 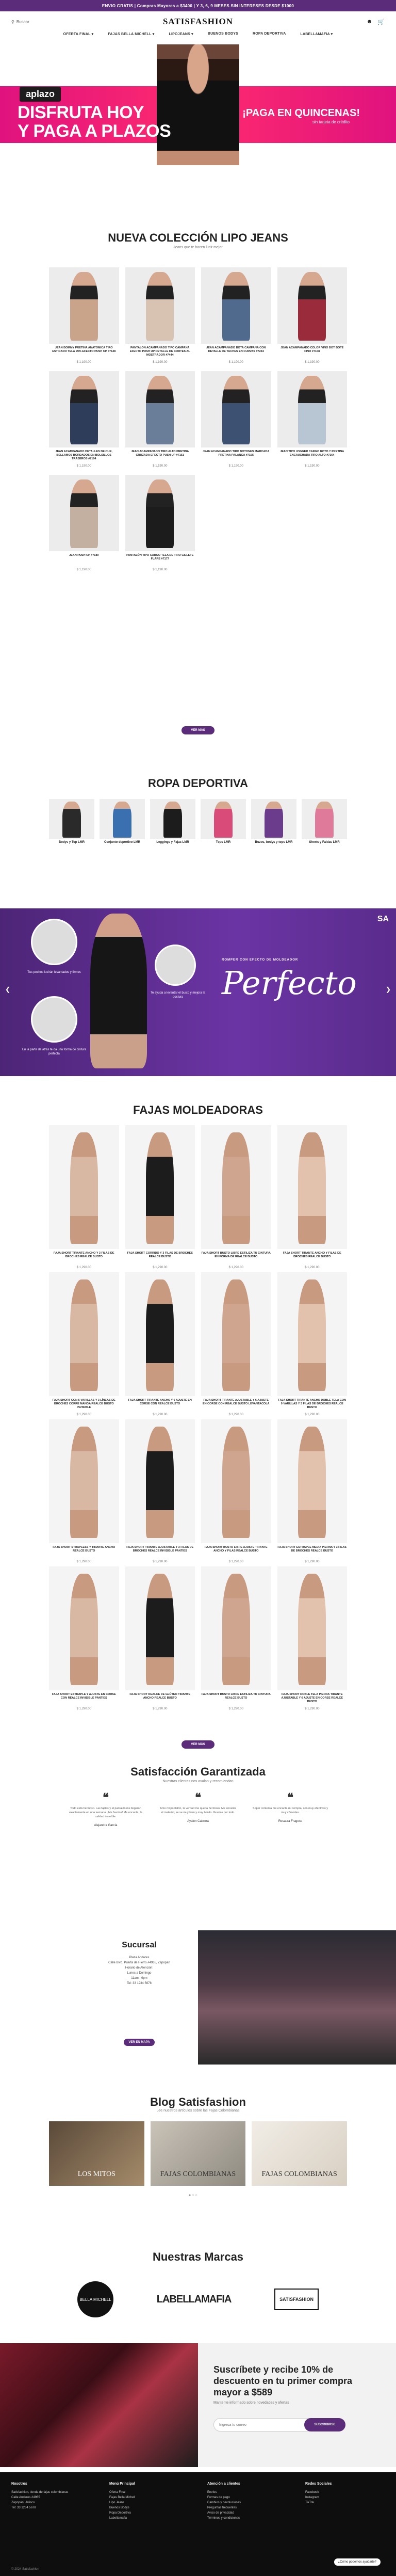 I want to click on footer-link: Calle Andares #4965, so click(x=39, y=2497).